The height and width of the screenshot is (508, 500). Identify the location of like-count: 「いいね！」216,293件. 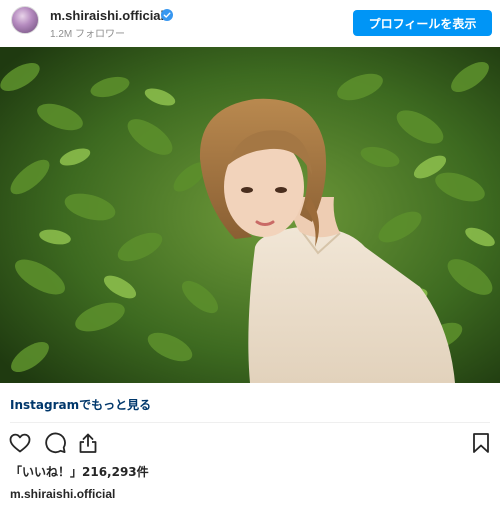
(79, 471).